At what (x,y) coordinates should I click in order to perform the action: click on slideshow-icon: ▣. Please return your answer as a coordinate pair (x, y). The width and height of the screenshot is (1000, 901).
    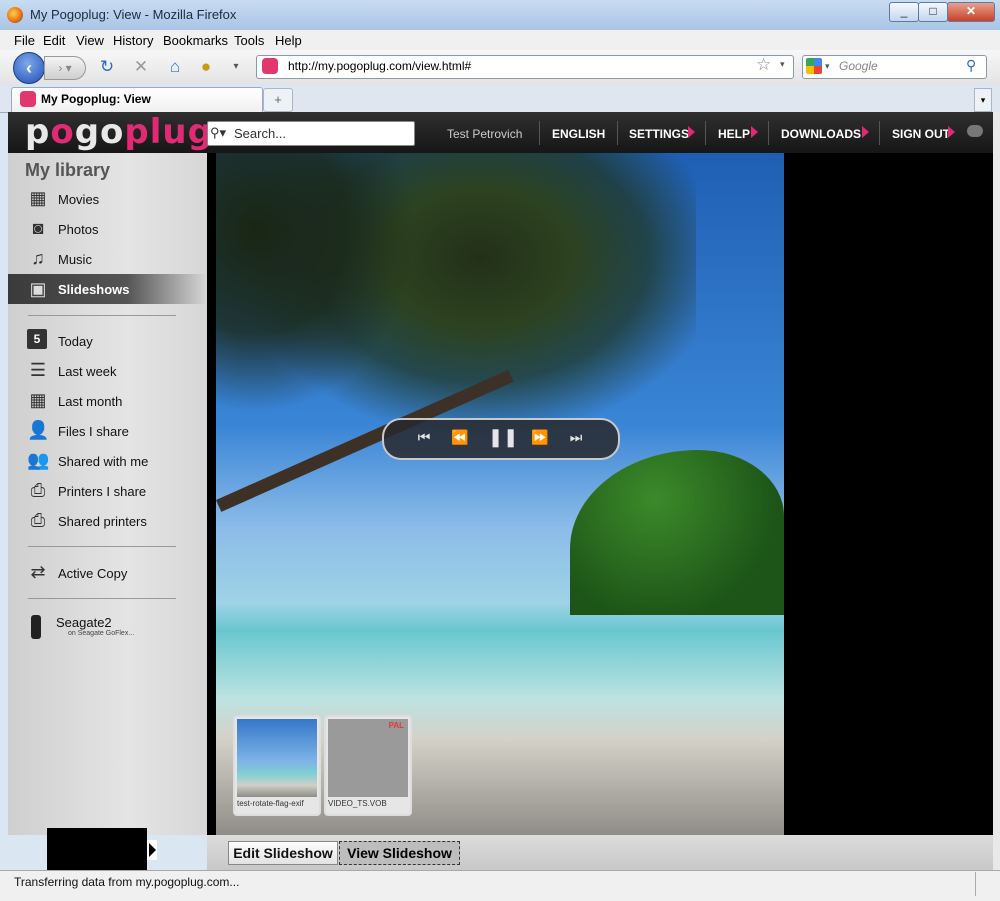
    Looking at the image, I should click on (38, 289).